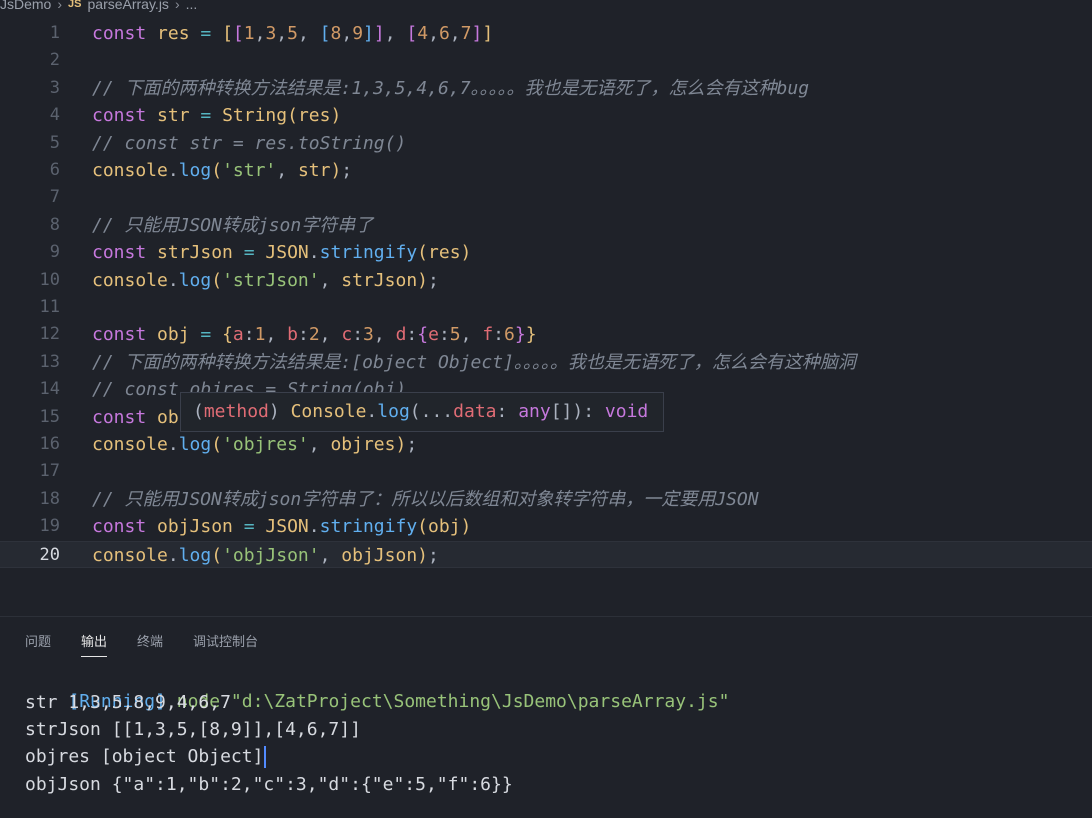 This screenshot has height=818, width=1092. What do you see at coordinates (546, 225) in the screenshot?
I see `code-line: 8 // 只能用JSON转成json字符串了` at bounding box center [546, 225].